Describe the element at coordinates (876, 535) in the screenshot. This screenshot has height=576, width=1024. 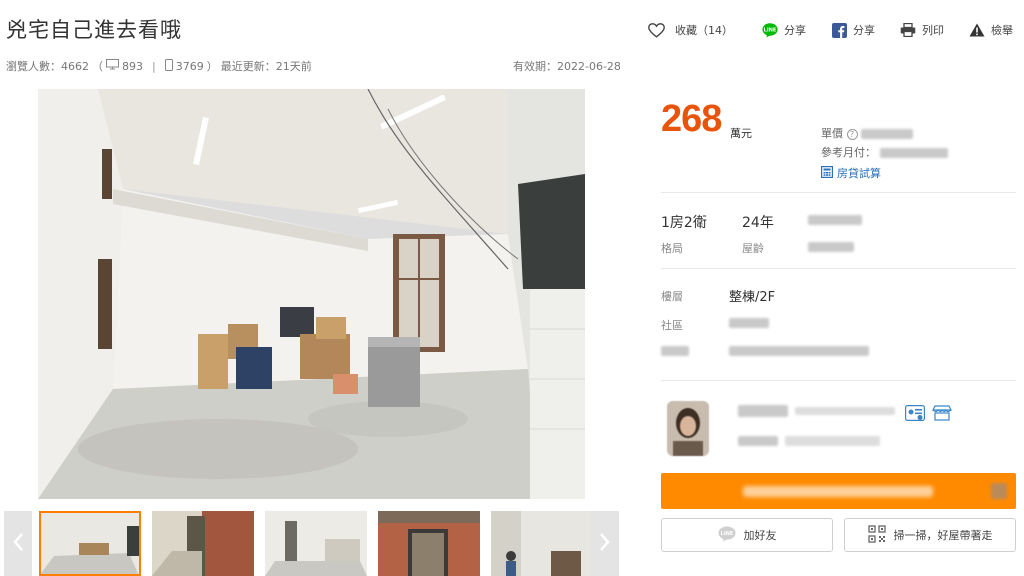
I see `qr-code-icon` at that location.